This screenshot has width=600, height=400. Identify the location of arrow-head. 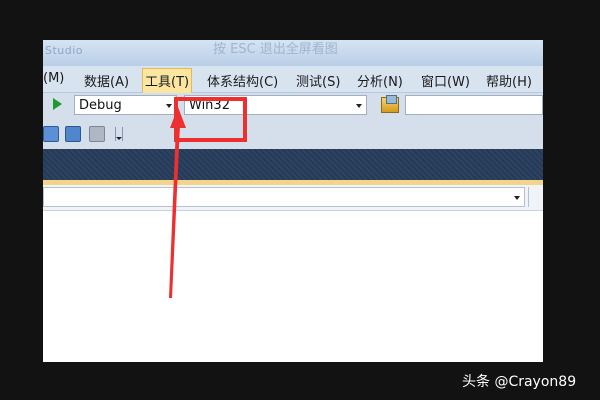
(178, 117).